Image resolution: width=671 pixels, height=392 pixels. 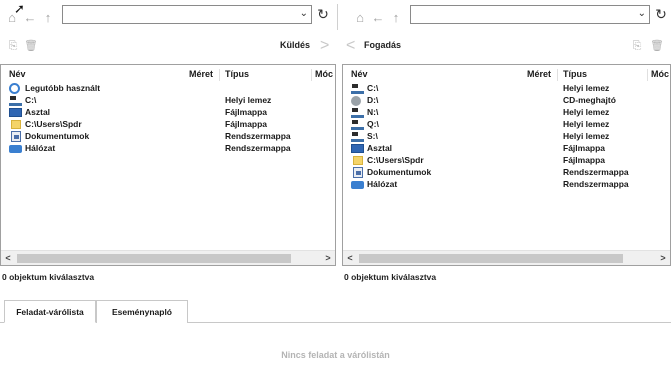 What do you see at coordinates (295, 45) in the screenshot?
I see `send-label: Küldés` at bounding box center [295, 45].